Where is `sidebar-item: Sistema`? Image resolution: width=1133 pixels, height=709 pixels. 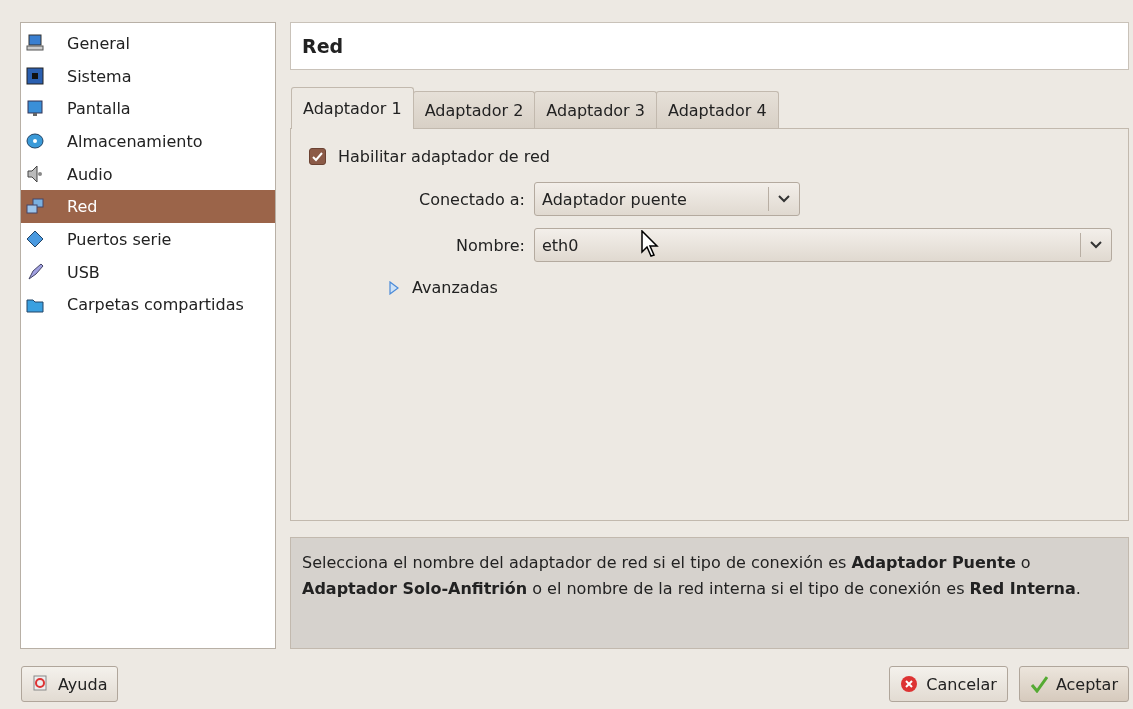
sidebar-item: Sistema is located at coordinates (148, 76).